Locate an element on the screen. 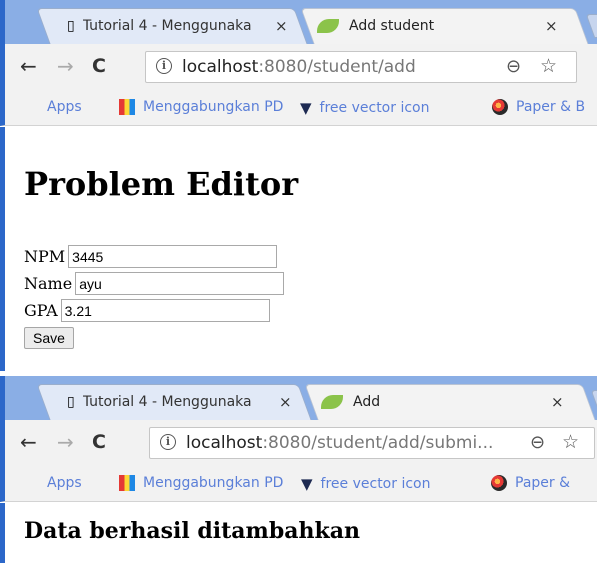 The height and width of the screenshot is (563, 597). npm-row: NPM is located at coordinates (151, 256).